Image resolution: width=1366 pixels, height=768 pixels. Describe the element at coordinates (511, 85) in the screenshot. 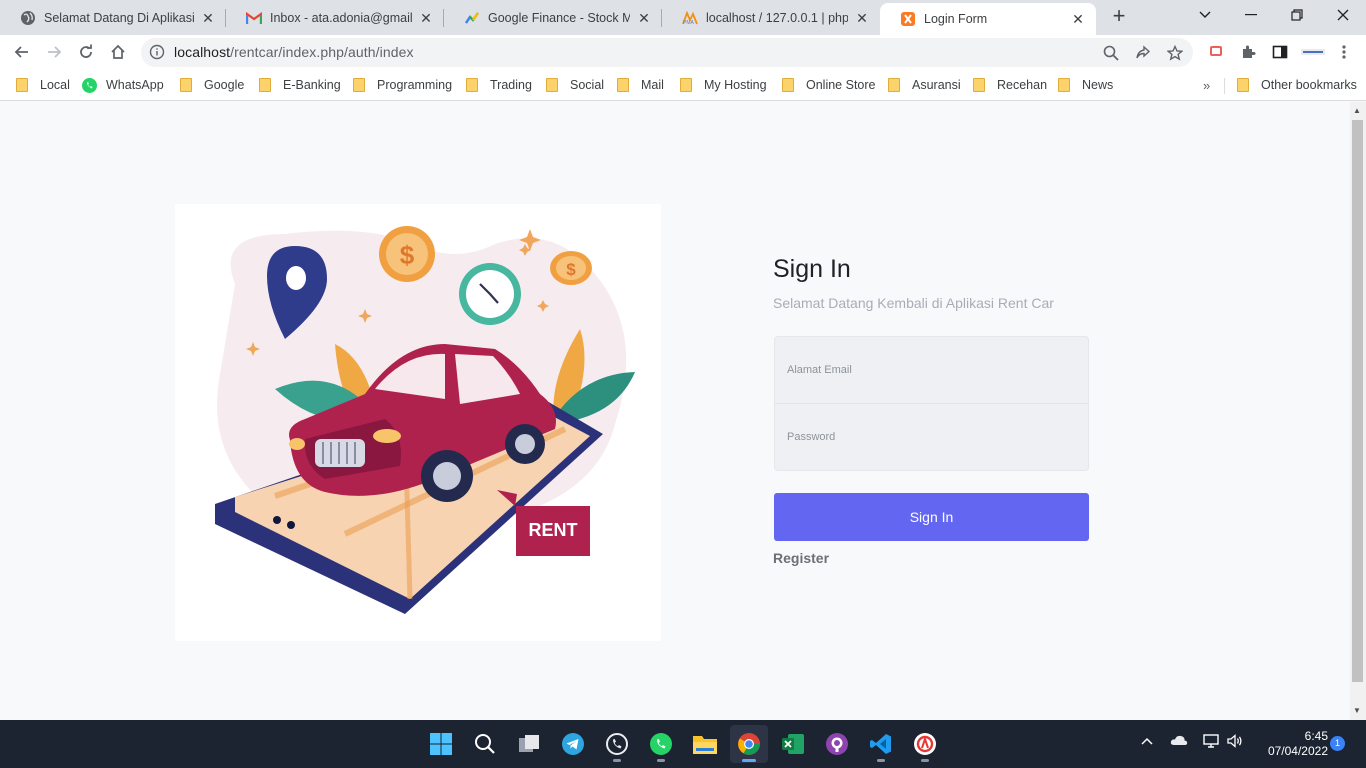

I see `bookmark-label: Trading` at that location.